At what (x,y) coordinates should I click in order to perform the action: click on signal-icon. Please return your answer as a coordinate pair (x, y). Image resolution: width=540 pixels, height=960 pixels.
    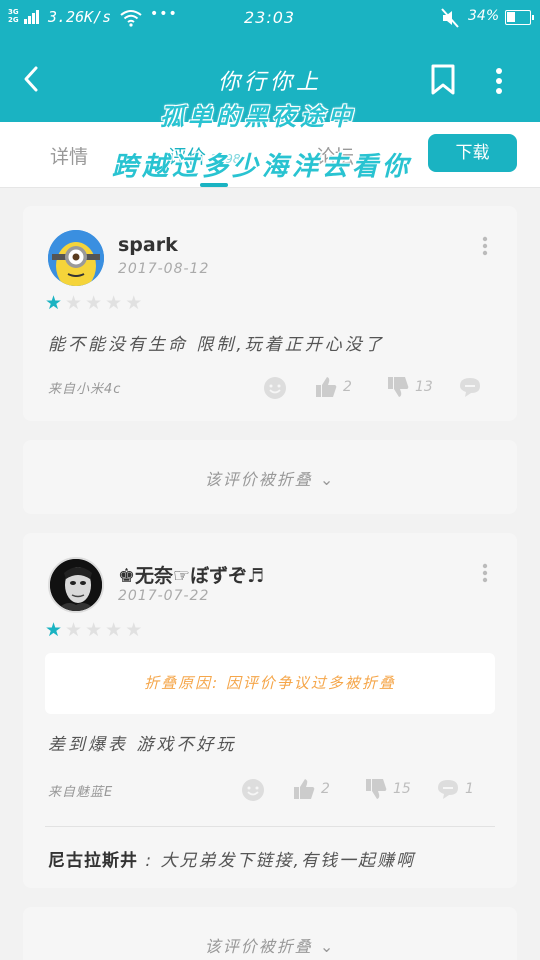
    Looking at the image, I should click on (31, 17).